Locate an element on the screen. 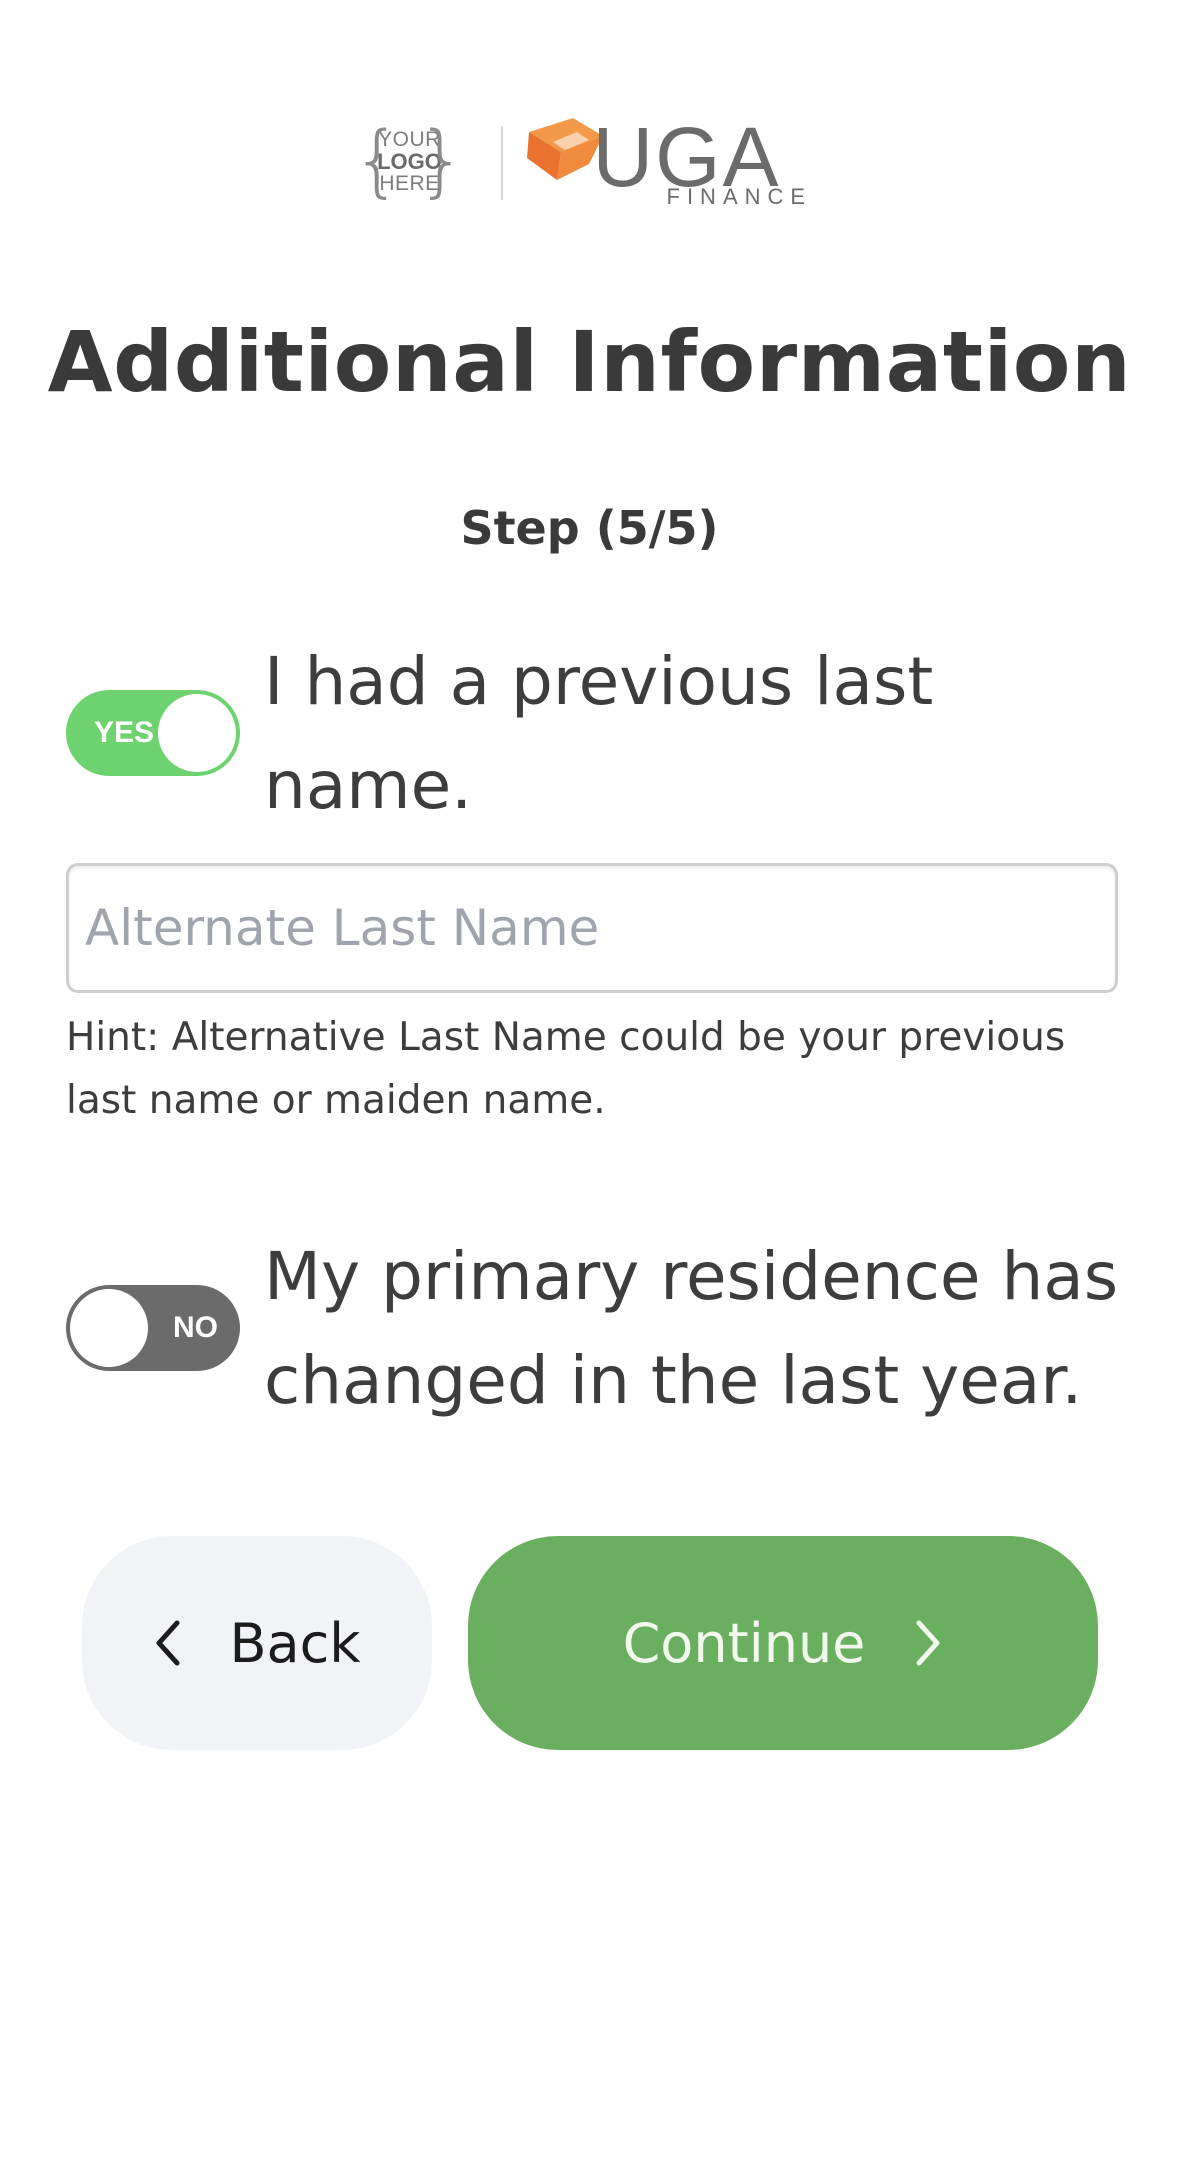 The width and height of the screenshot is (1179, 2172). your-logo-placeholder: { YOUR LOGO HERE } is located at coordinates (410, 163).